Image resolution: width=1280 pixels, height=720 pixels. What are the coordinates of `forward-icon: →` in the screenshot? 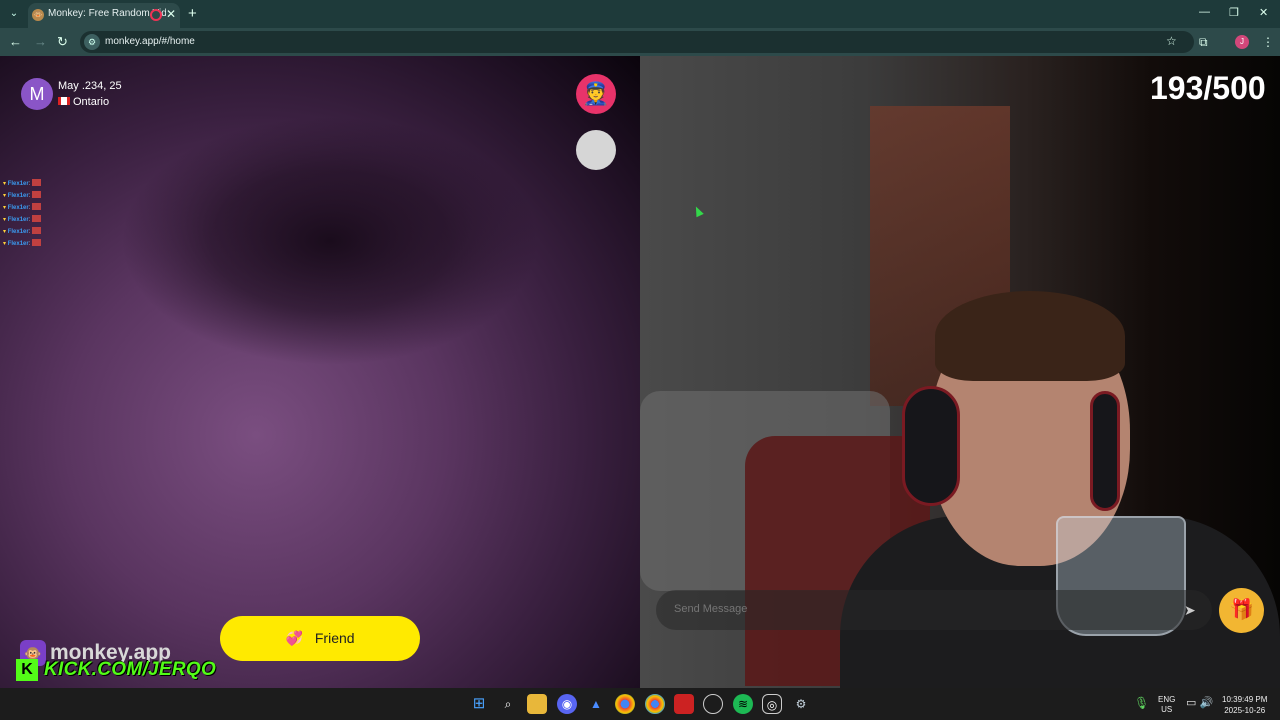 It's located at (40, 41).